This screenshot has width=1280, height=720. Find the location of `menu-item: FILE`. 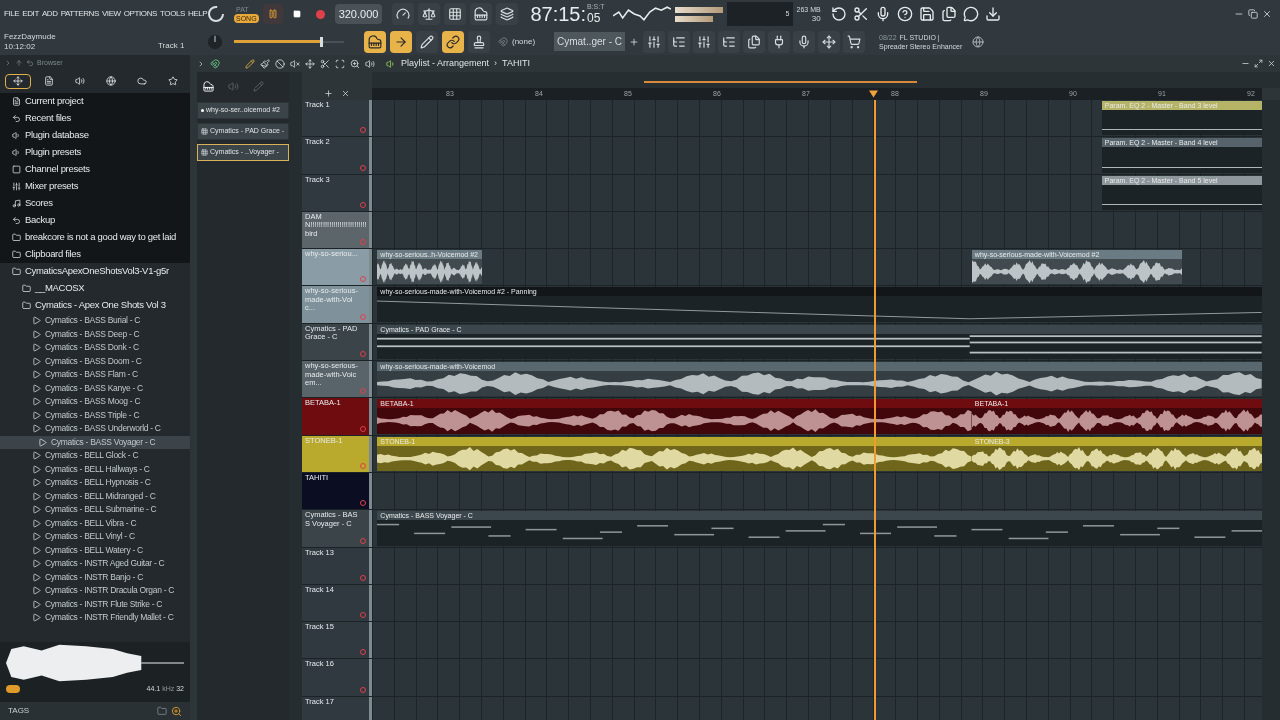

menu-item: FILE is located at coordinates (12, 14).